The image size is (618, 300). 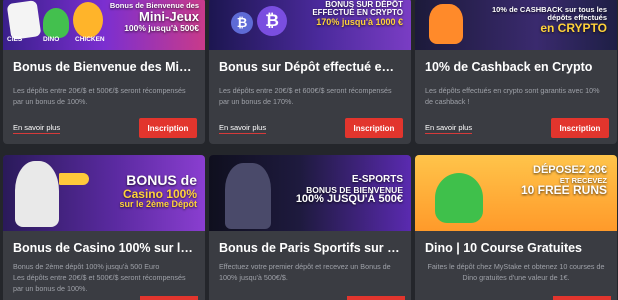 I want to click on promo-banner-dino-runs: DÉPOSEZ 20€ ET RECEVEZ 10 FREE RUNS, so click(x=516, y=193).